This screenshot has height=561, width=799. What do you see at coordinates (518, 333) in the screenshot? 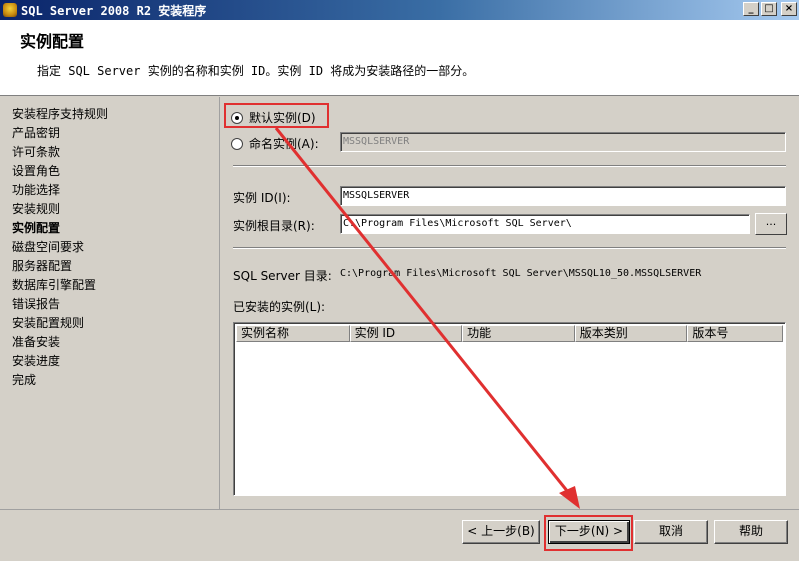
I see `column-header: 功能` at bounding box center [518, 333].